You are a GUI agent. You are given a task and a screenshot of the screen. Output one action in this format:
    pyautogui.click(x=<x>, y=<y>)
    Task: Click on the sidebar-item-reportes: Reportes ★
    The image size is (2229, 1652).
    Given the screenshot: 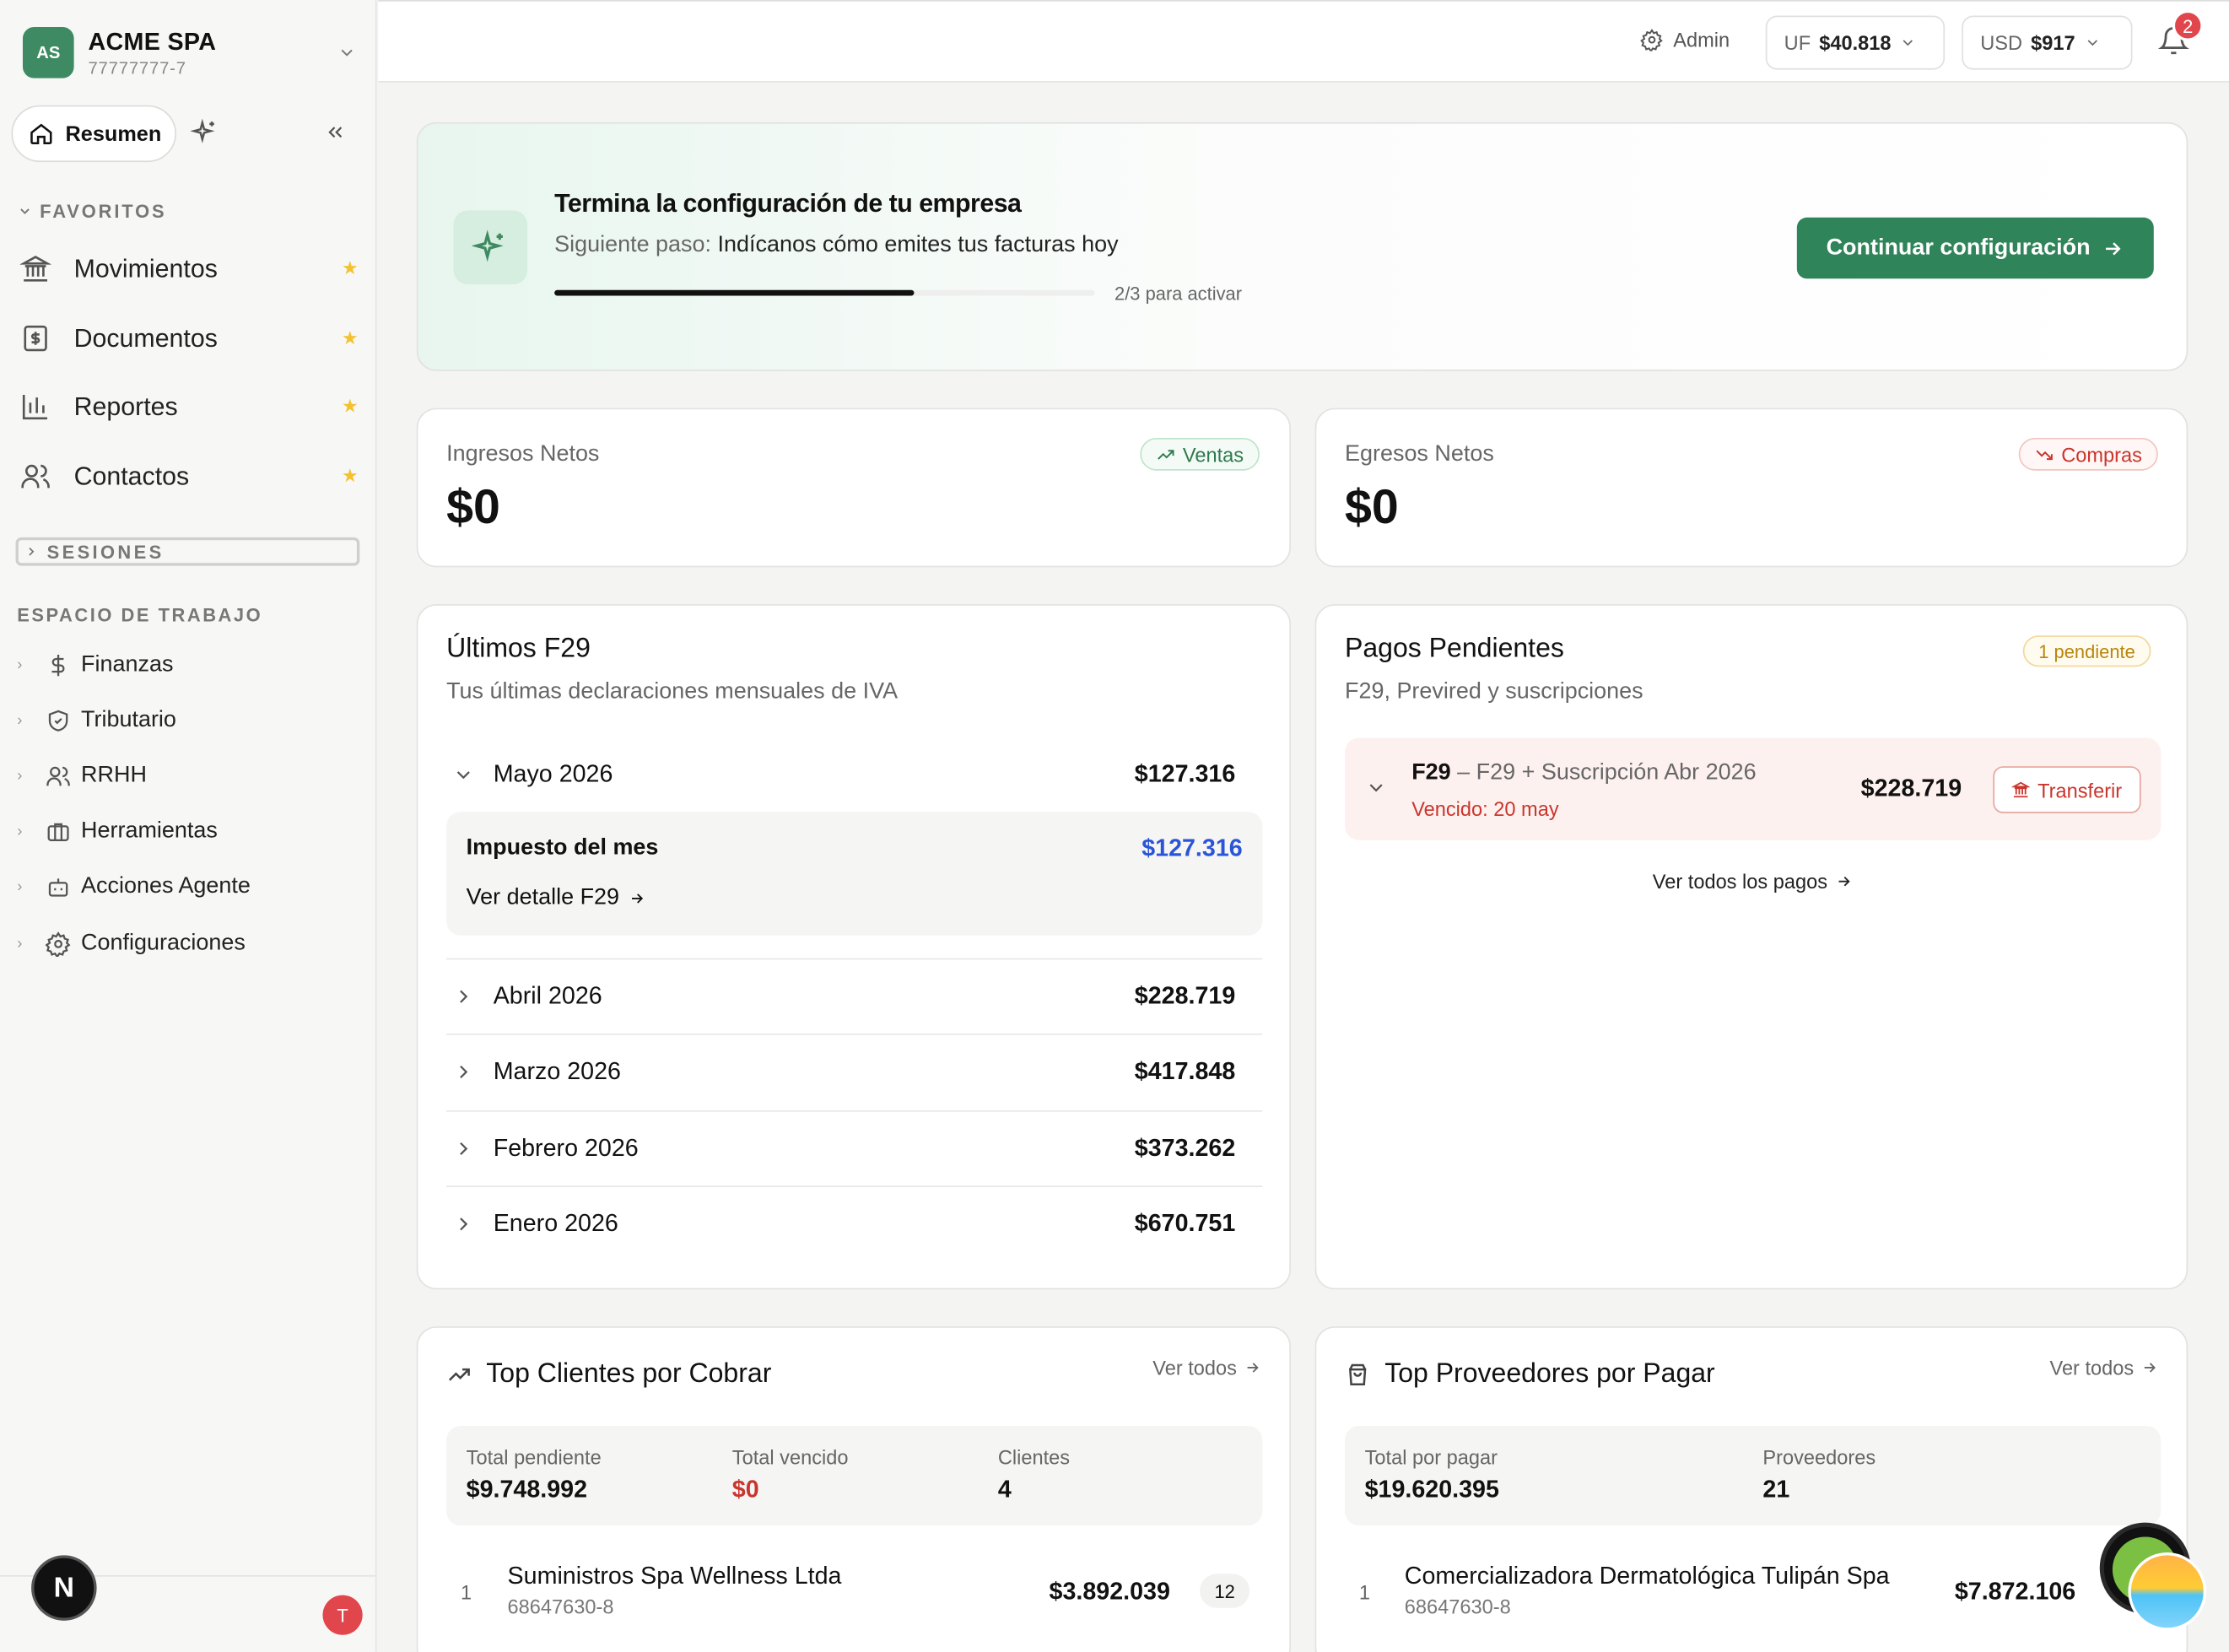 What is the action you would take?
    pyautogui.click(x=190, y=407)
    